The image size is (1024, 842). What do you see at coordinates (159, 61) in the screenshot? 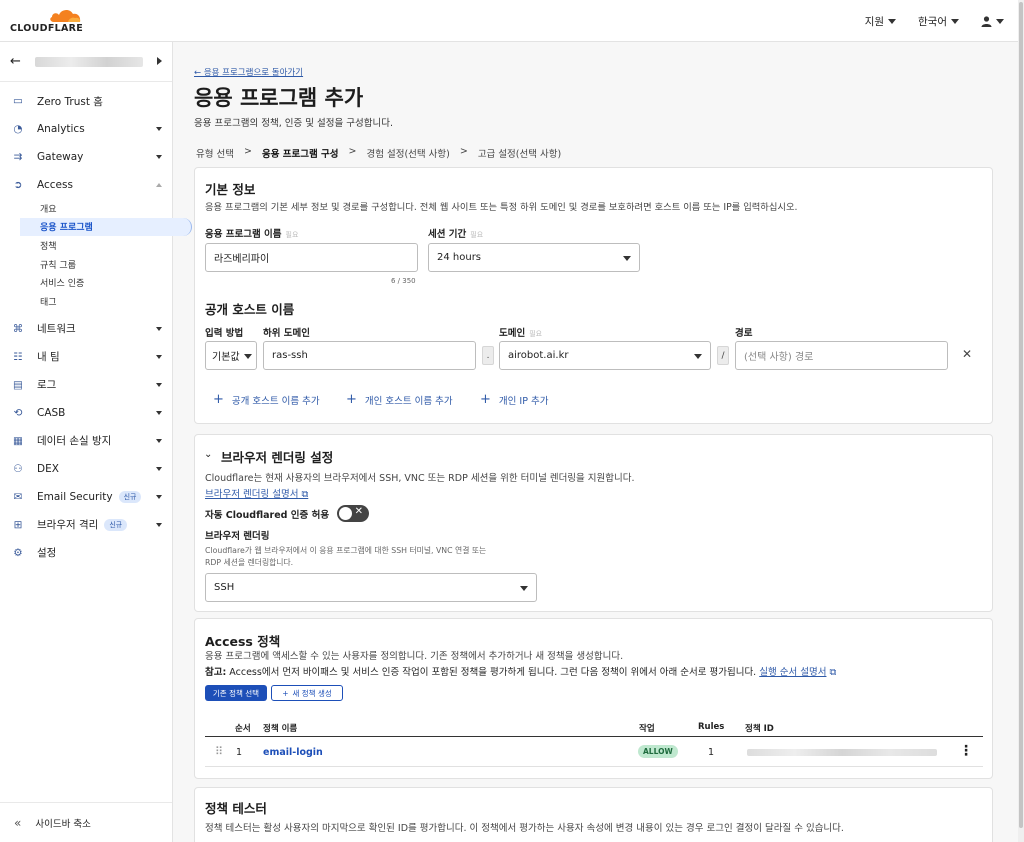
I see `chevron-right-icon` at bounding box center [159, 61].